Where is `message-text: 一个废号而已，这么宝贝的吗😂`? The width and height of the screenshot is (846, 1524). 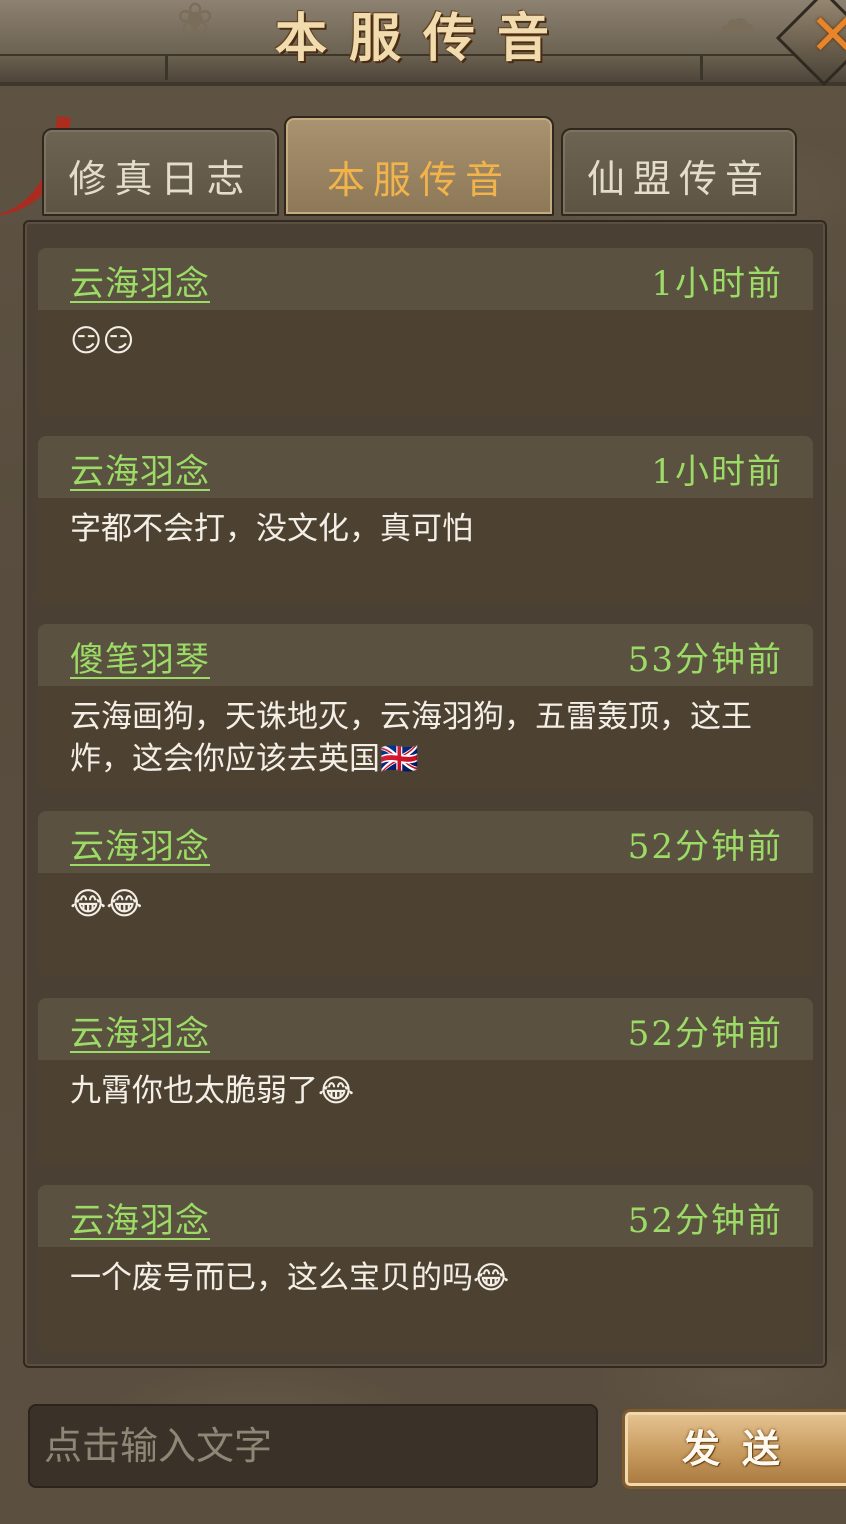 message-text: 一个废号而已，这么宝贝的吗😂 is located at coordinates (290, 1278).